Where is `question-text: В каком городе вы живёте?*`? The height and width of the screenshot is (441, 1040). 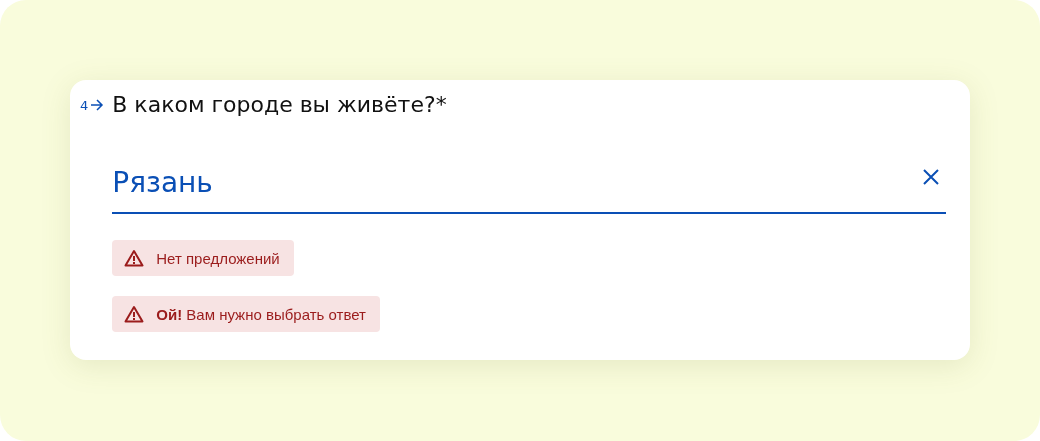
question-text: В каком городе вы живёте?* is located at coordinates (280, 105).